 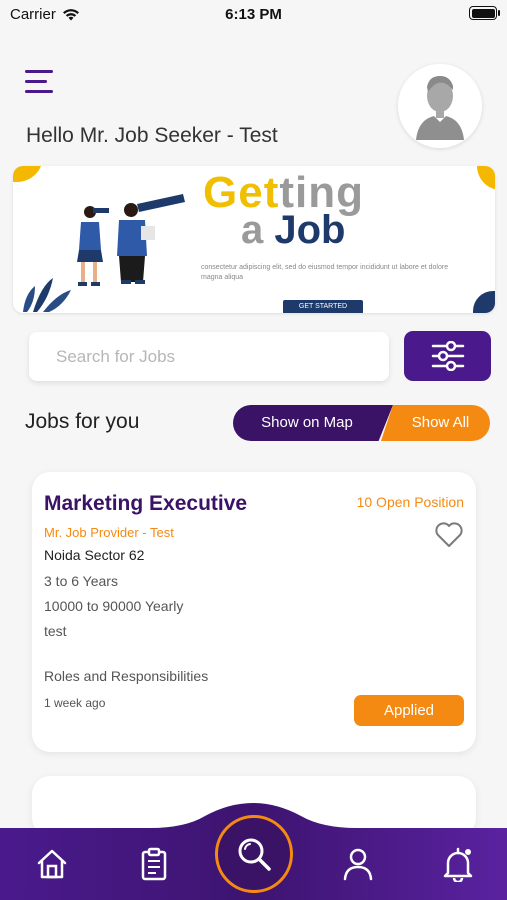 I want to click on avatar, so click(x=440, y=106).